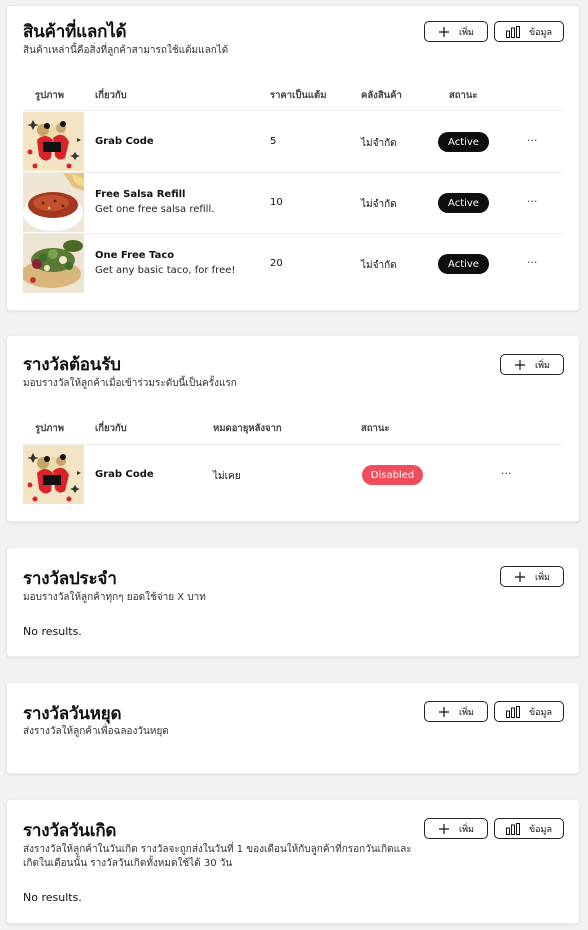 Image resolution: width=588 pixels, height=930 pixels. Describe the element at coordinates (140, 194) in the screenshot. I see `item-name: Free Salsa Refill` at that location.